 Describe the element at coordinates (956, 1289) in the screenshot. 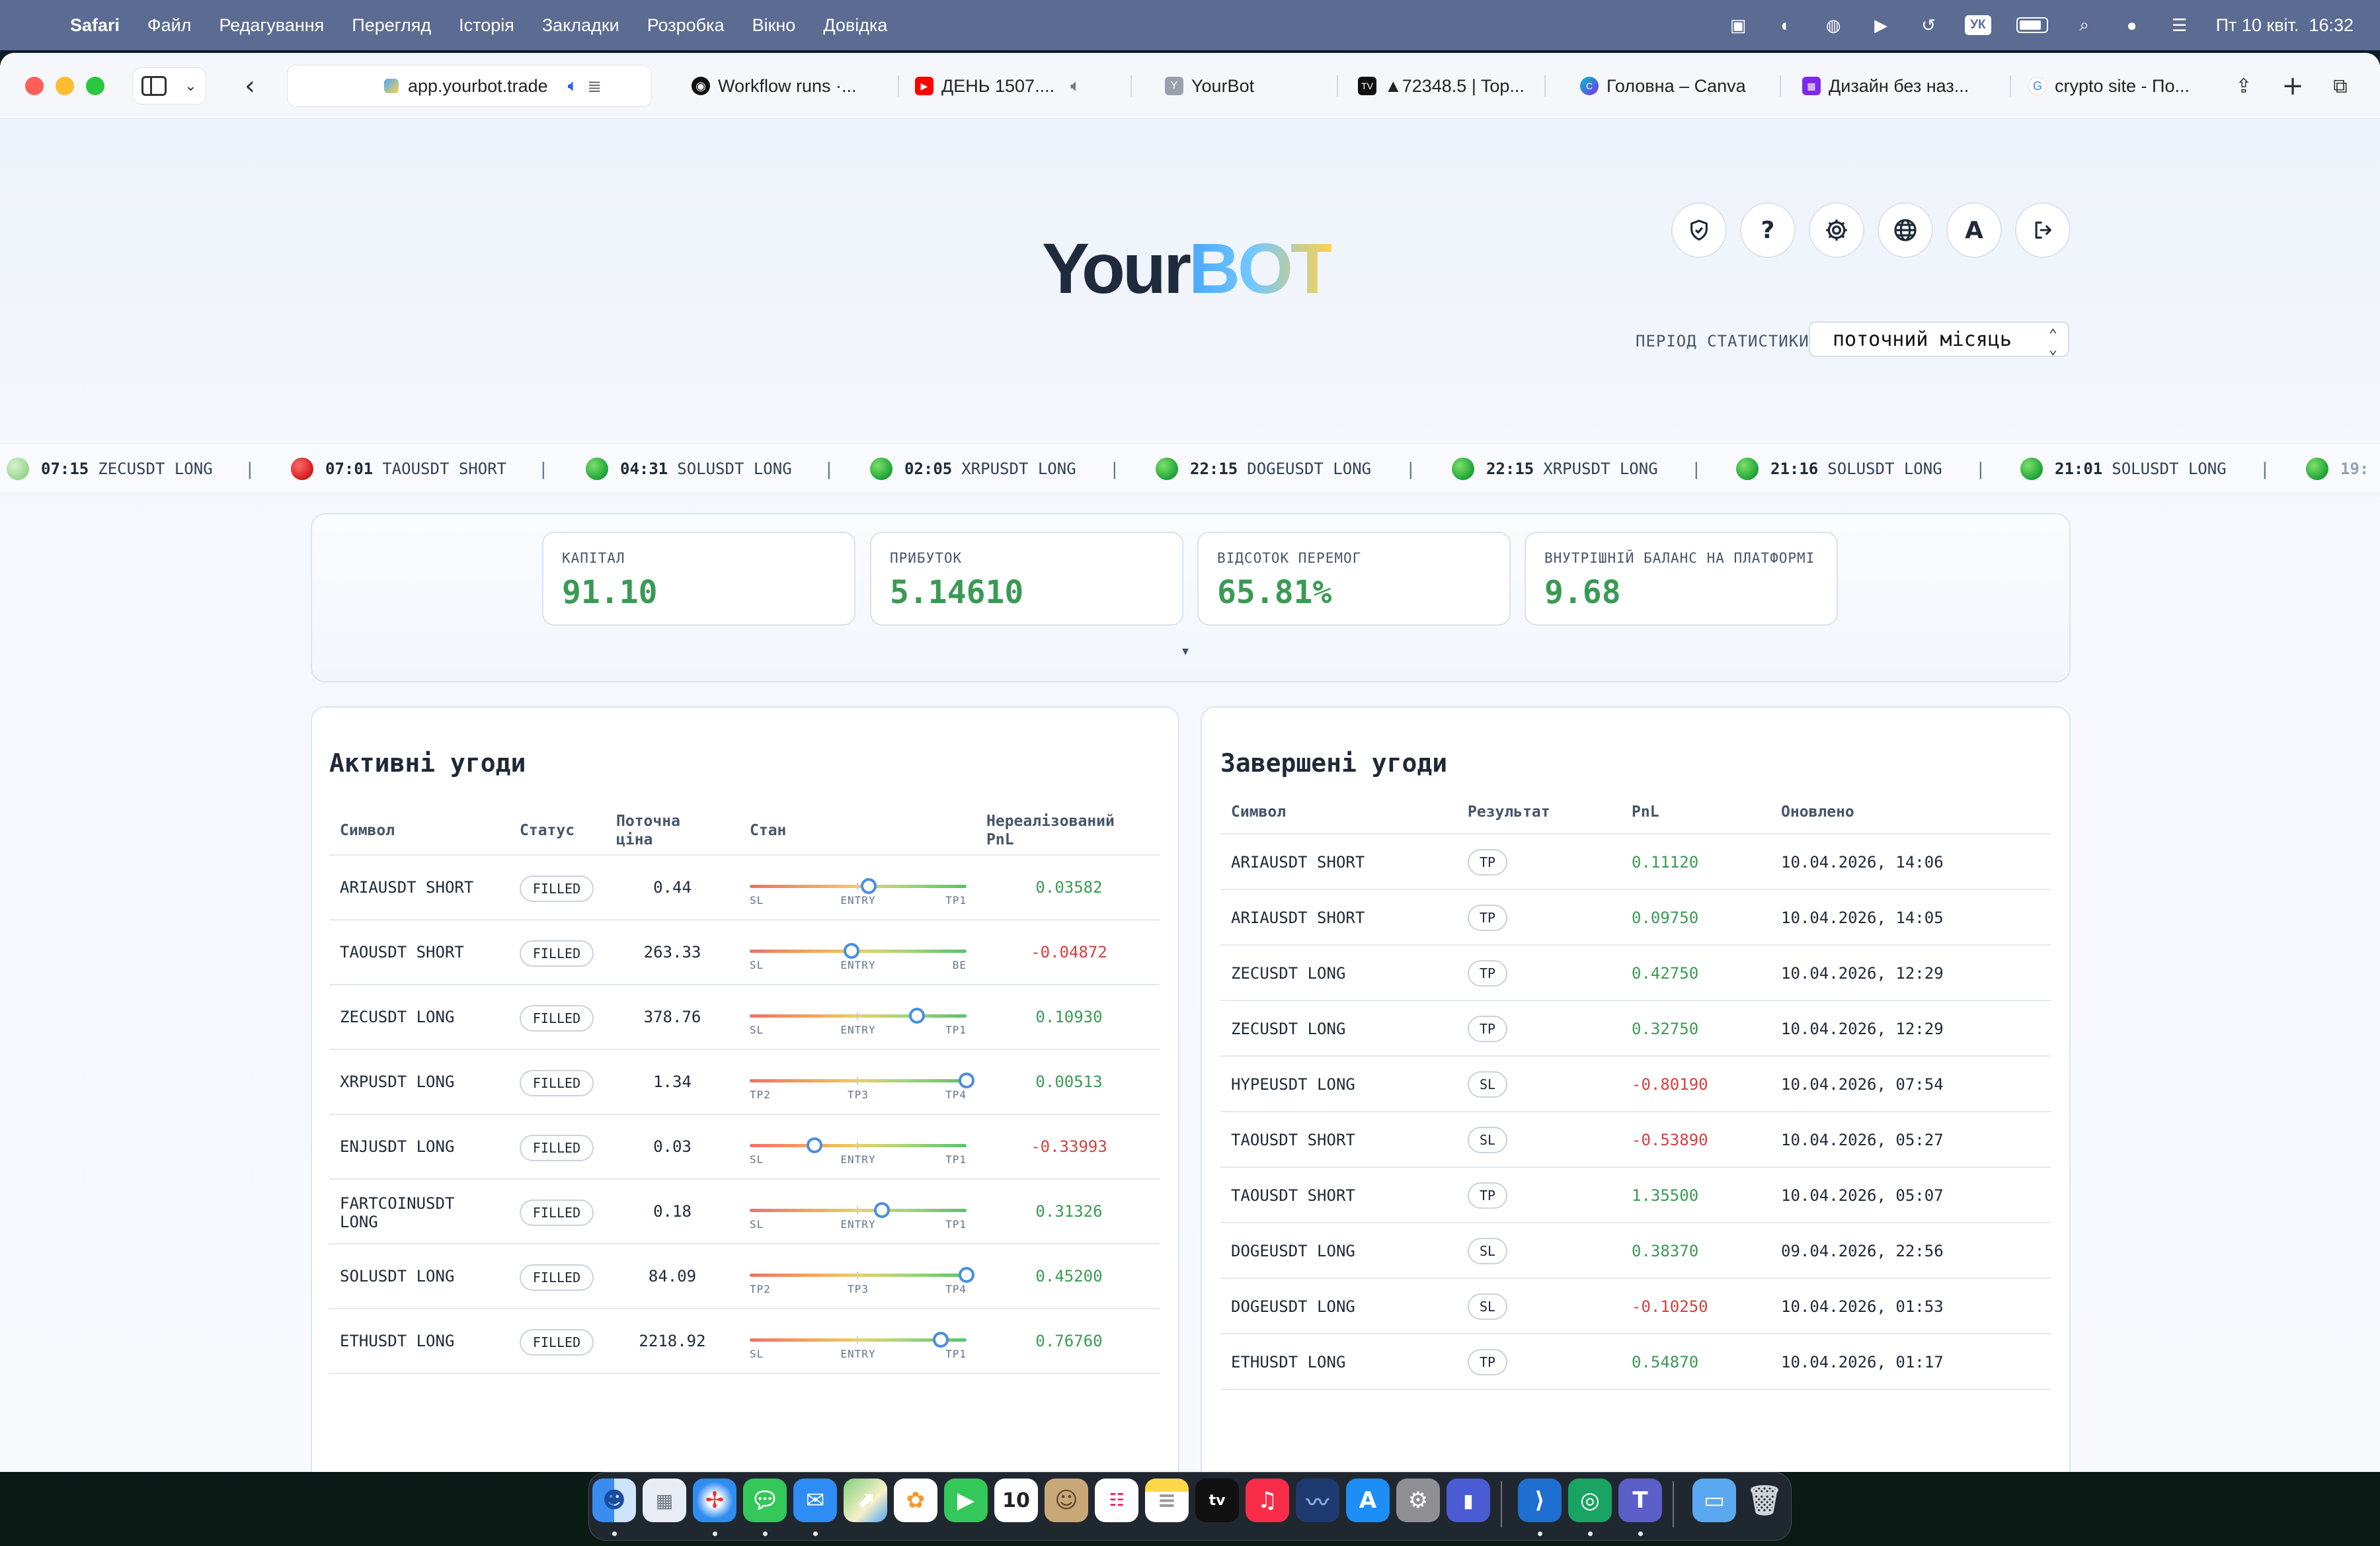

I see `track-label-right: TP4` at that location.